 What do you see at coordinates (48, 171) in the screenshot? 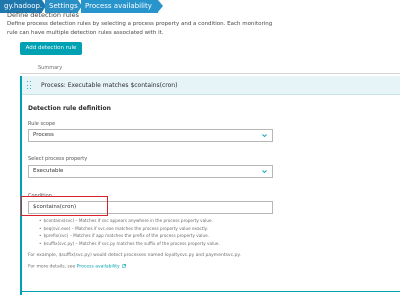
I see `process-property-value: Executable` at bounding box center [48, 171].